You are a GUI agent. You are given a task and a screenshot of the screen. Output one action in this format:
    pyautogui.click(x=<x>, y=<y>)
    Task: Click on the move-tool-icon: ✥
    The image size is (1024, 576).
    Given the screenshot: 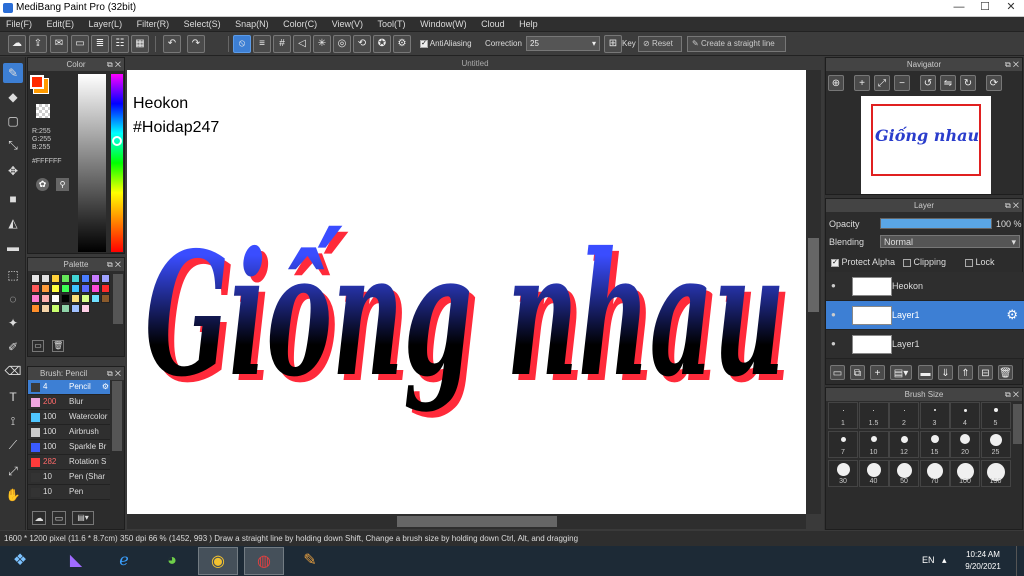 What is the action you would take?
    pyautogui.click(x=13, y=171)
    